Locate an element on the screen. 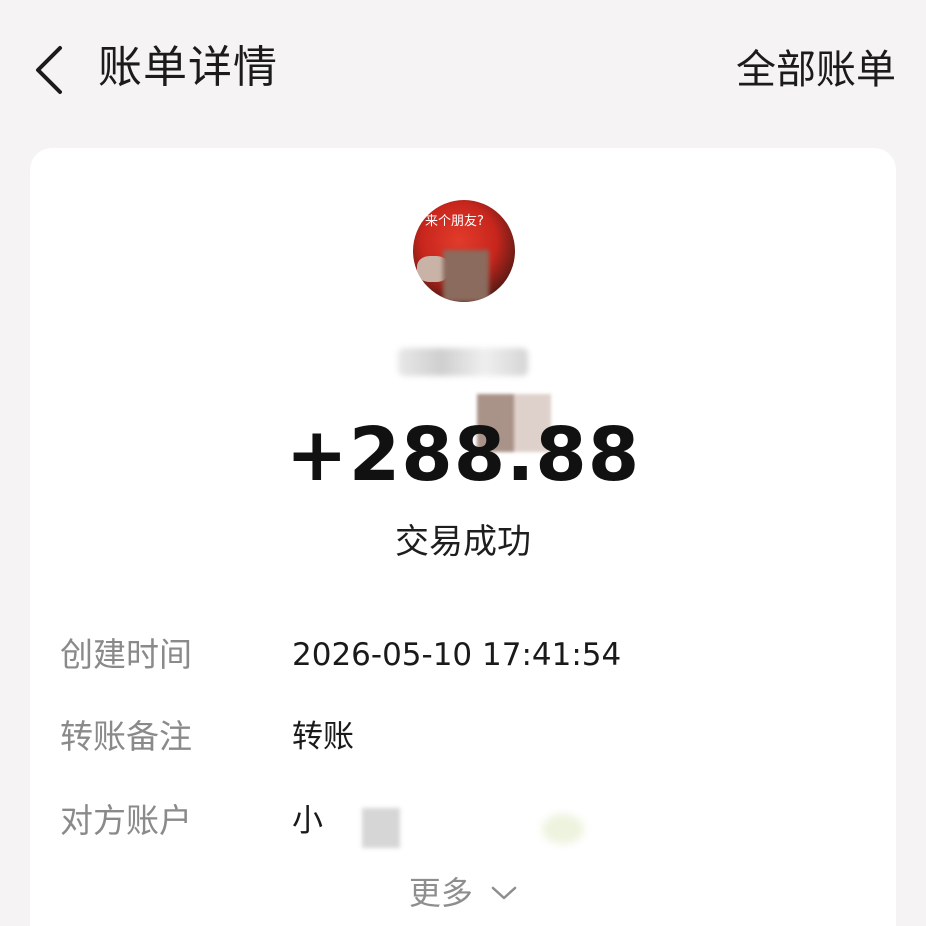  detail-value: 转账 is located at coordinates (323, 737).